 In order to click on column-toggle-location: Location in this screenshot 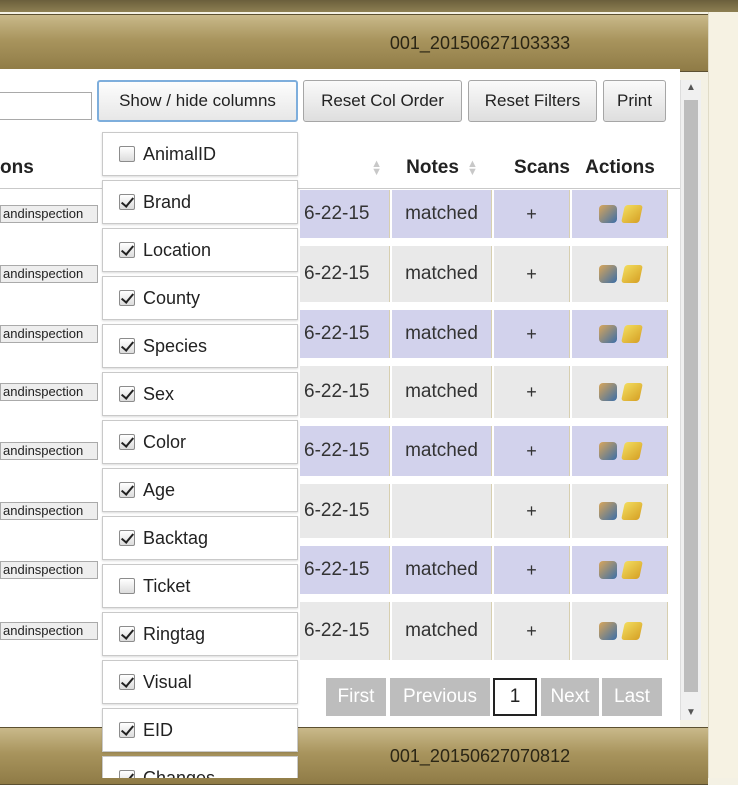, I will do `click(200, 250)`.